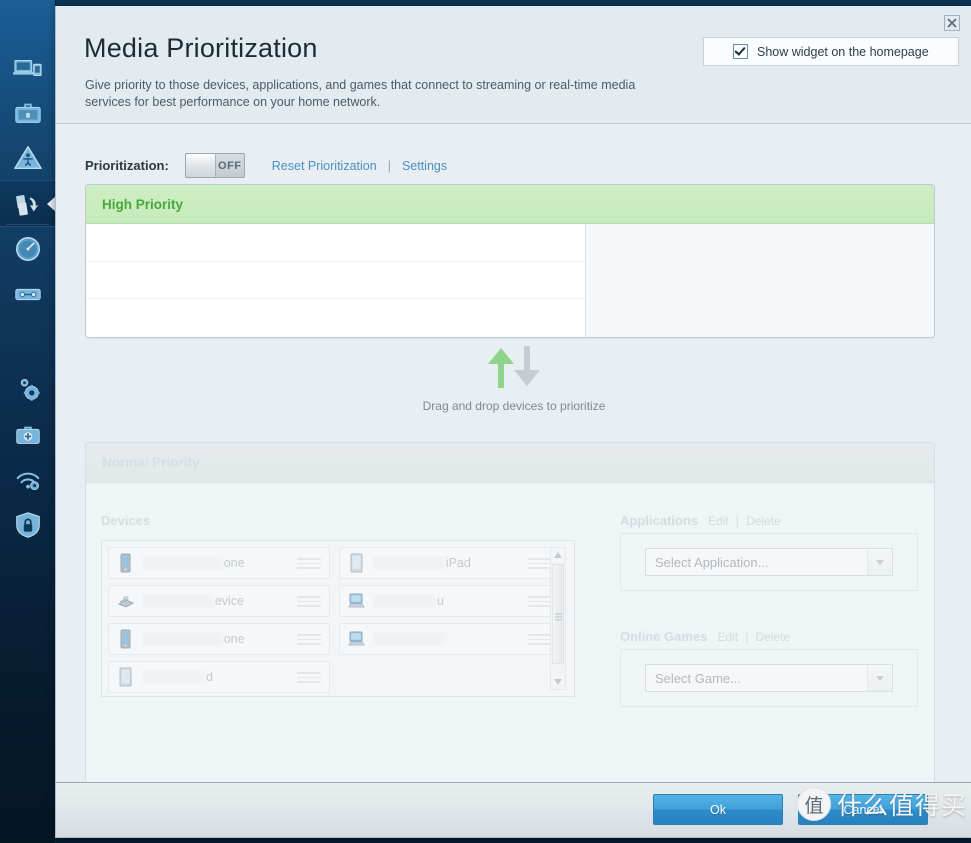  I want to click on prioritization-label: Prioritization:, so click(127, 165).